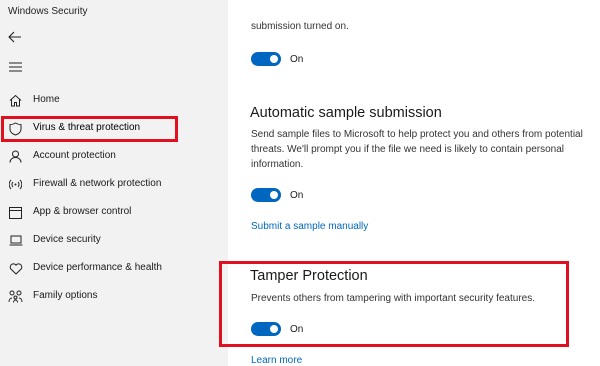 The height and width of the screenshot is (366, 600). I want to click on sidebar-item-home: Home, so click(114, 101).